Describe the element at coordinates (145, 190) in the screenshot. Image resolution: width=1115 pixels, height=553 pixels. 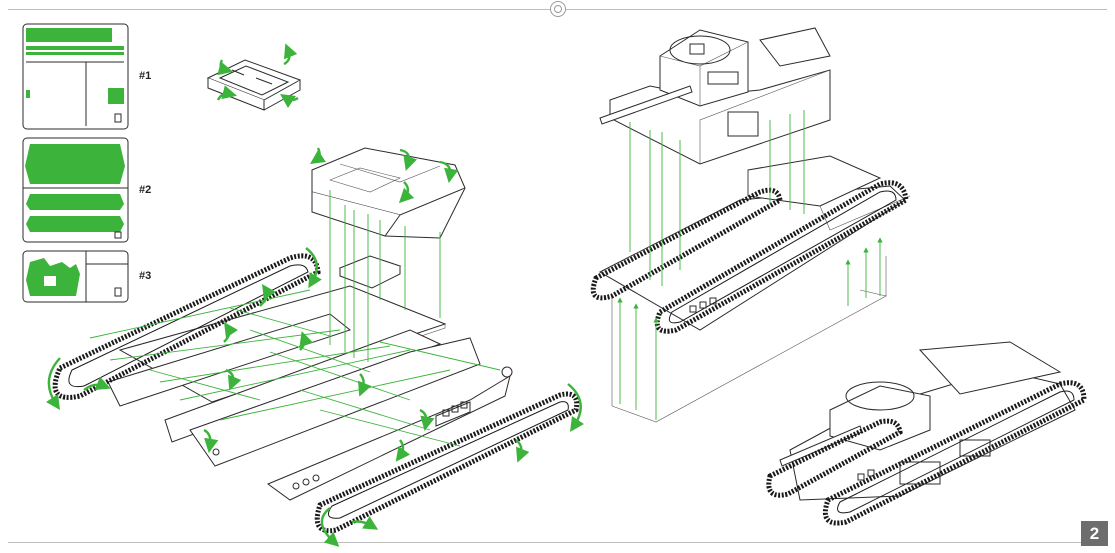
I see `sheet-label-2: #2` at that location.